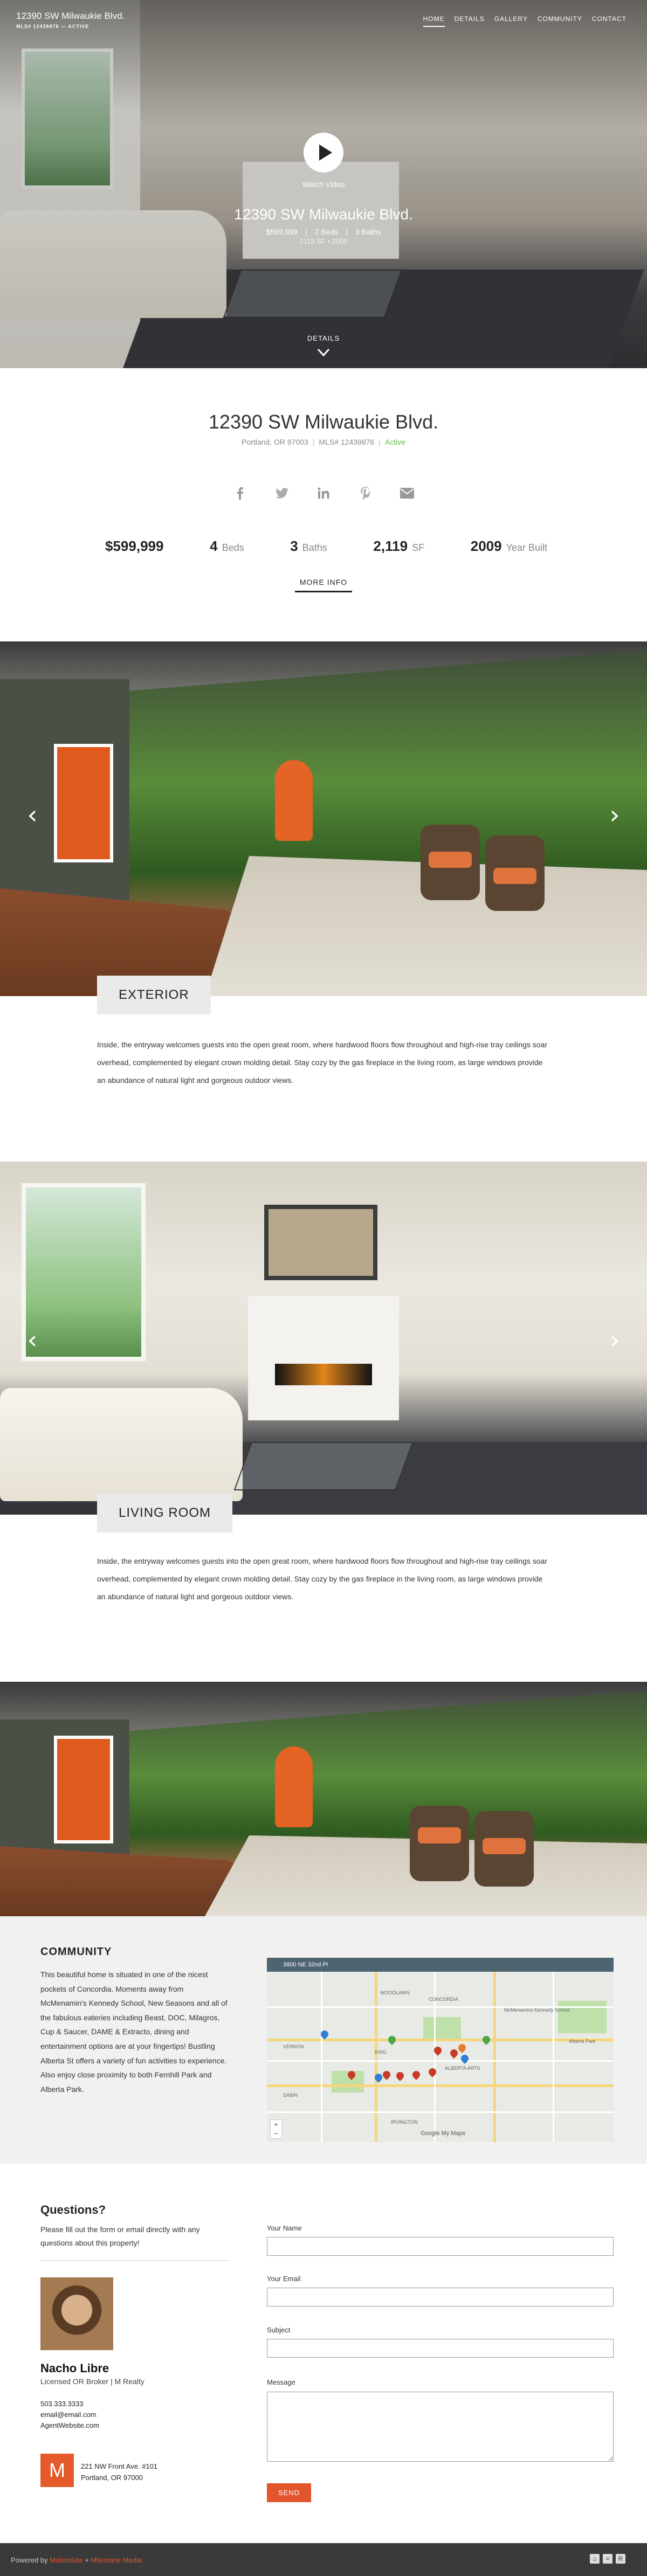 The height and width of the screenshot is (2576, 647). What do you see at coordinates (440, 2297) in the screenshot?
I see `email-field` at bounding box center [440, 2297].